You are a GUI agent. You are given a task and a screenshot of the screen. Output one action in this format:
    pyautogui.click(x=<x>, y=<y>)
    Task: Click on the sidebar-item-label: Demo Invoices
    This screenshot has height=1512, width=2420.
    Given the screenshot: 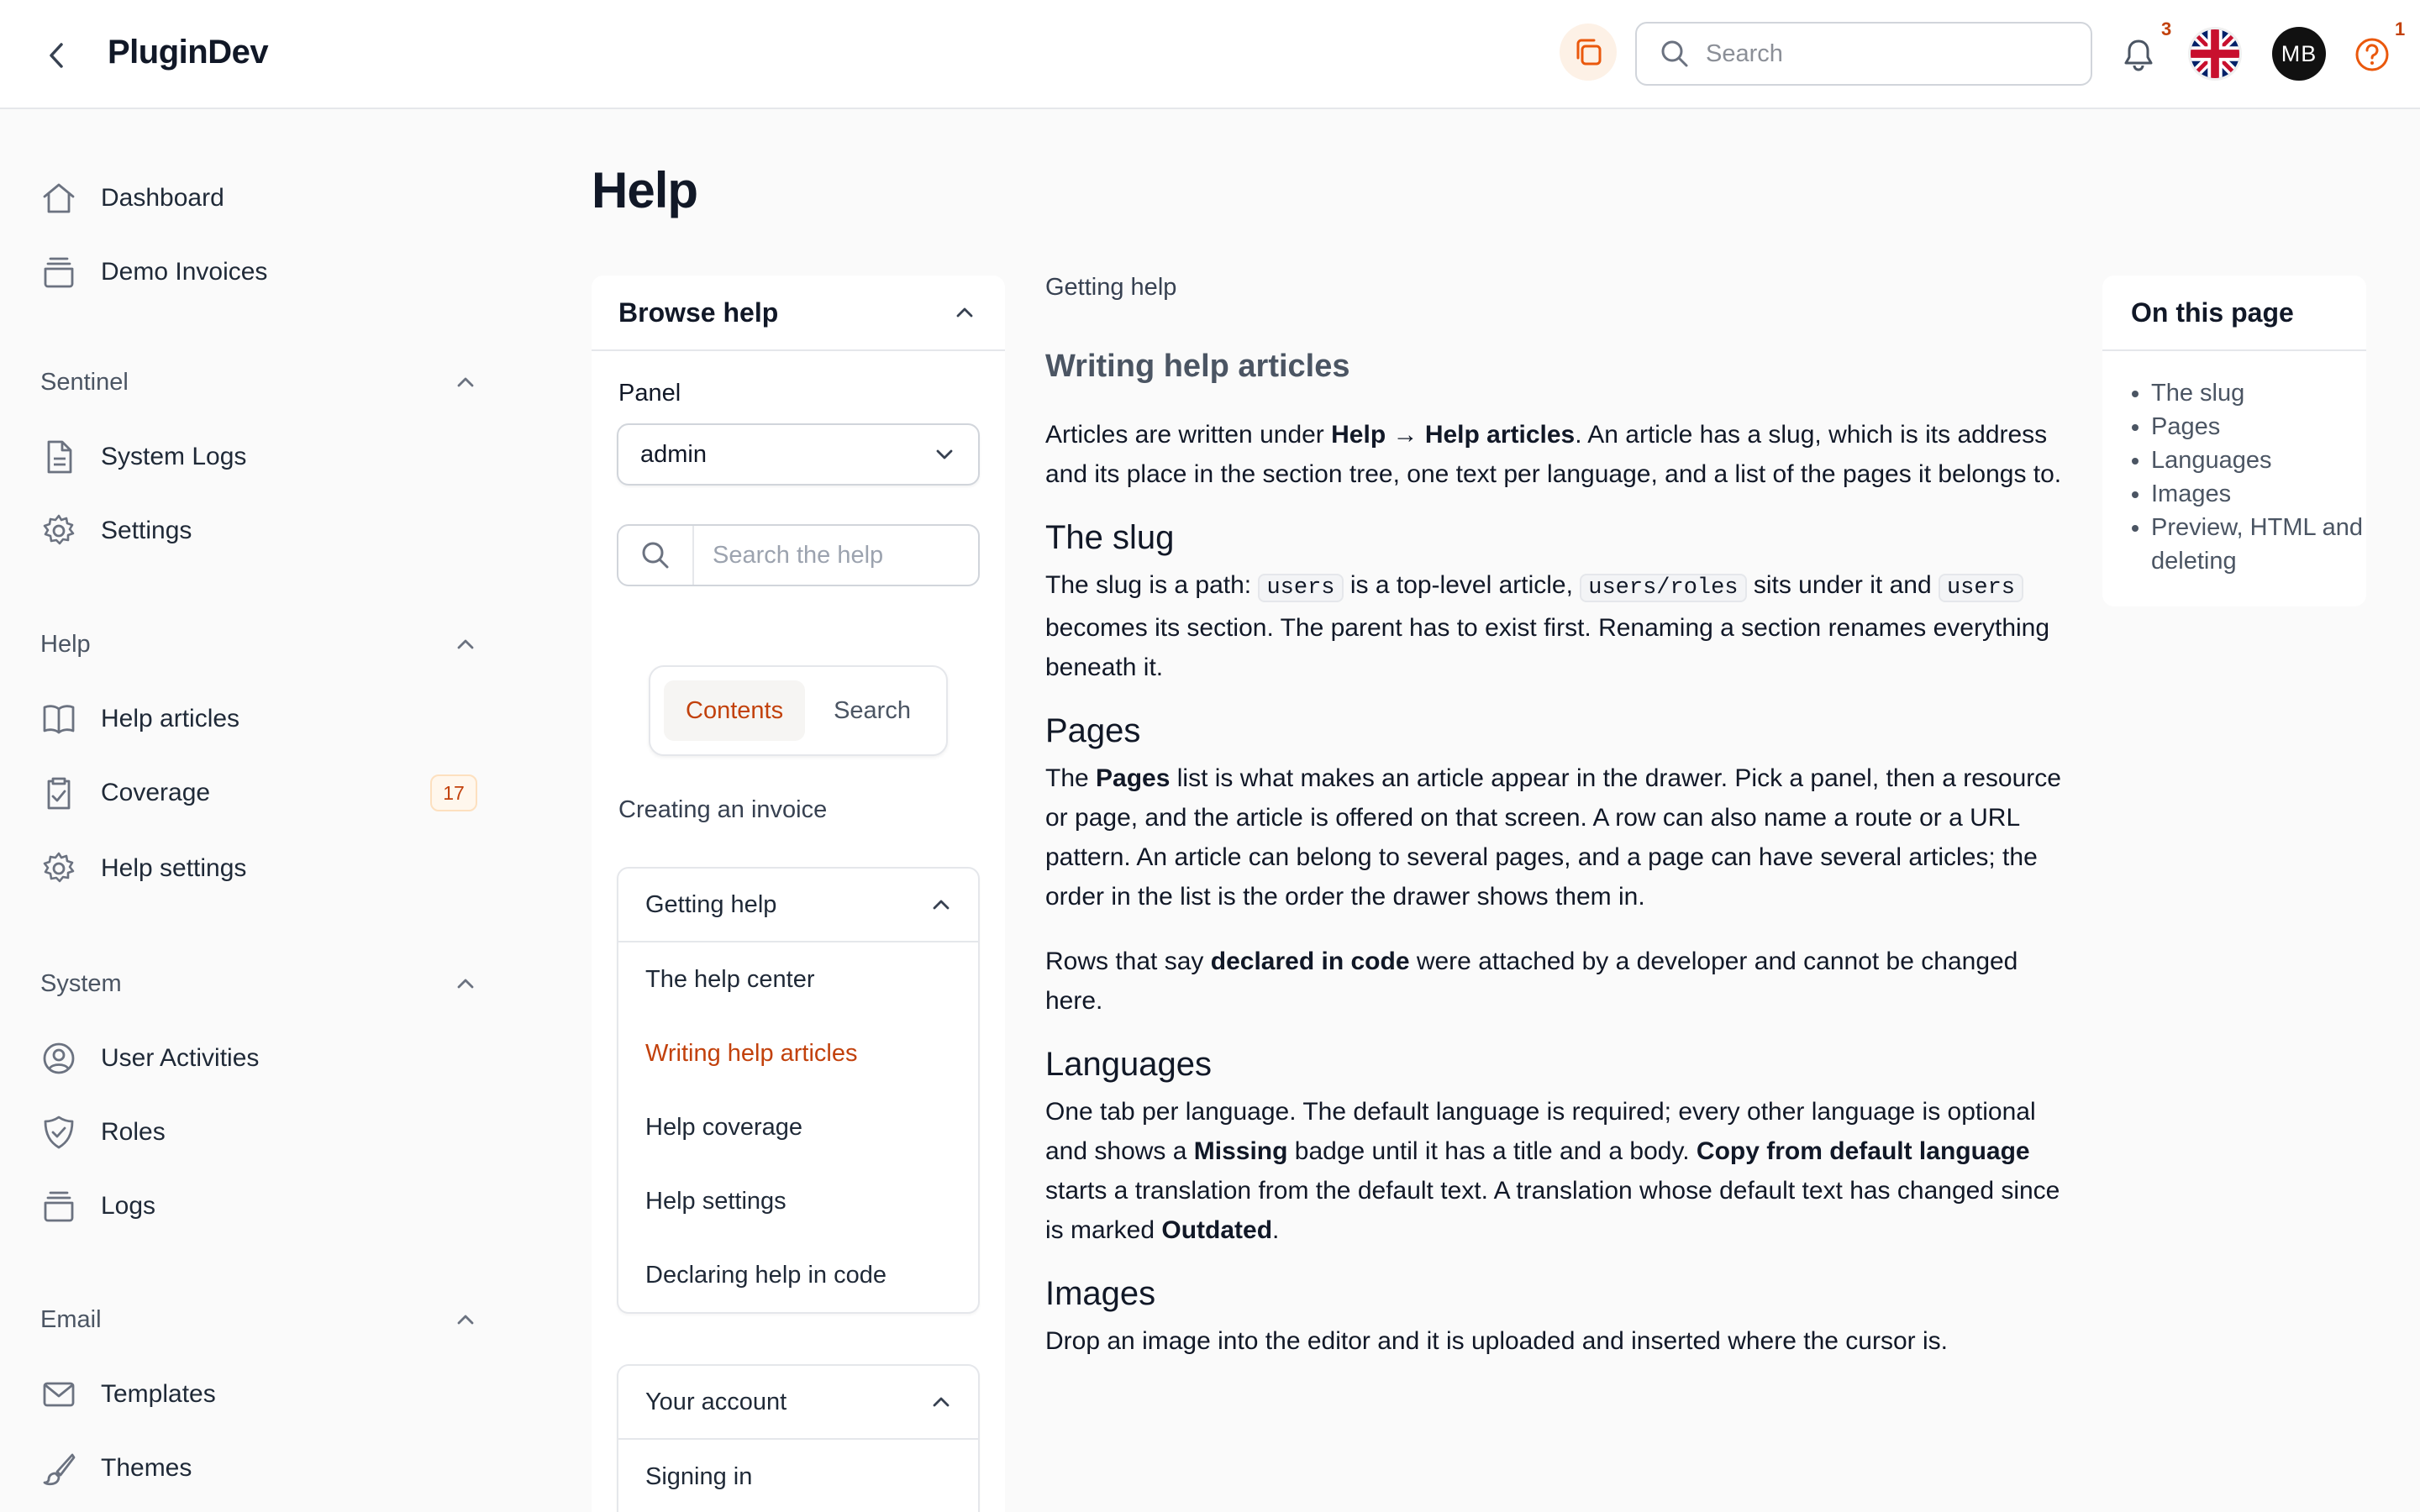 What is the action you would take?
    pyautogui.click(x=184, y=272)
    